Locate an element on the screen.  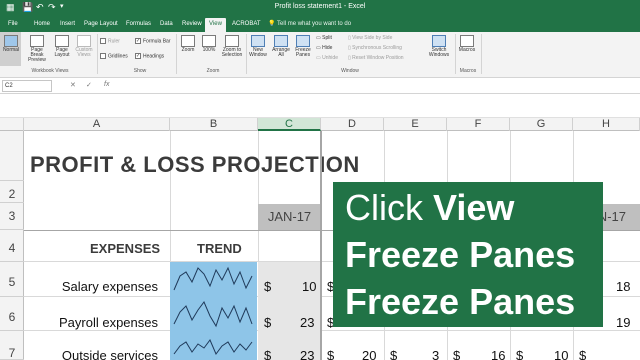
column-headers: A B C D E F G H is located at coordinates (320, 124).